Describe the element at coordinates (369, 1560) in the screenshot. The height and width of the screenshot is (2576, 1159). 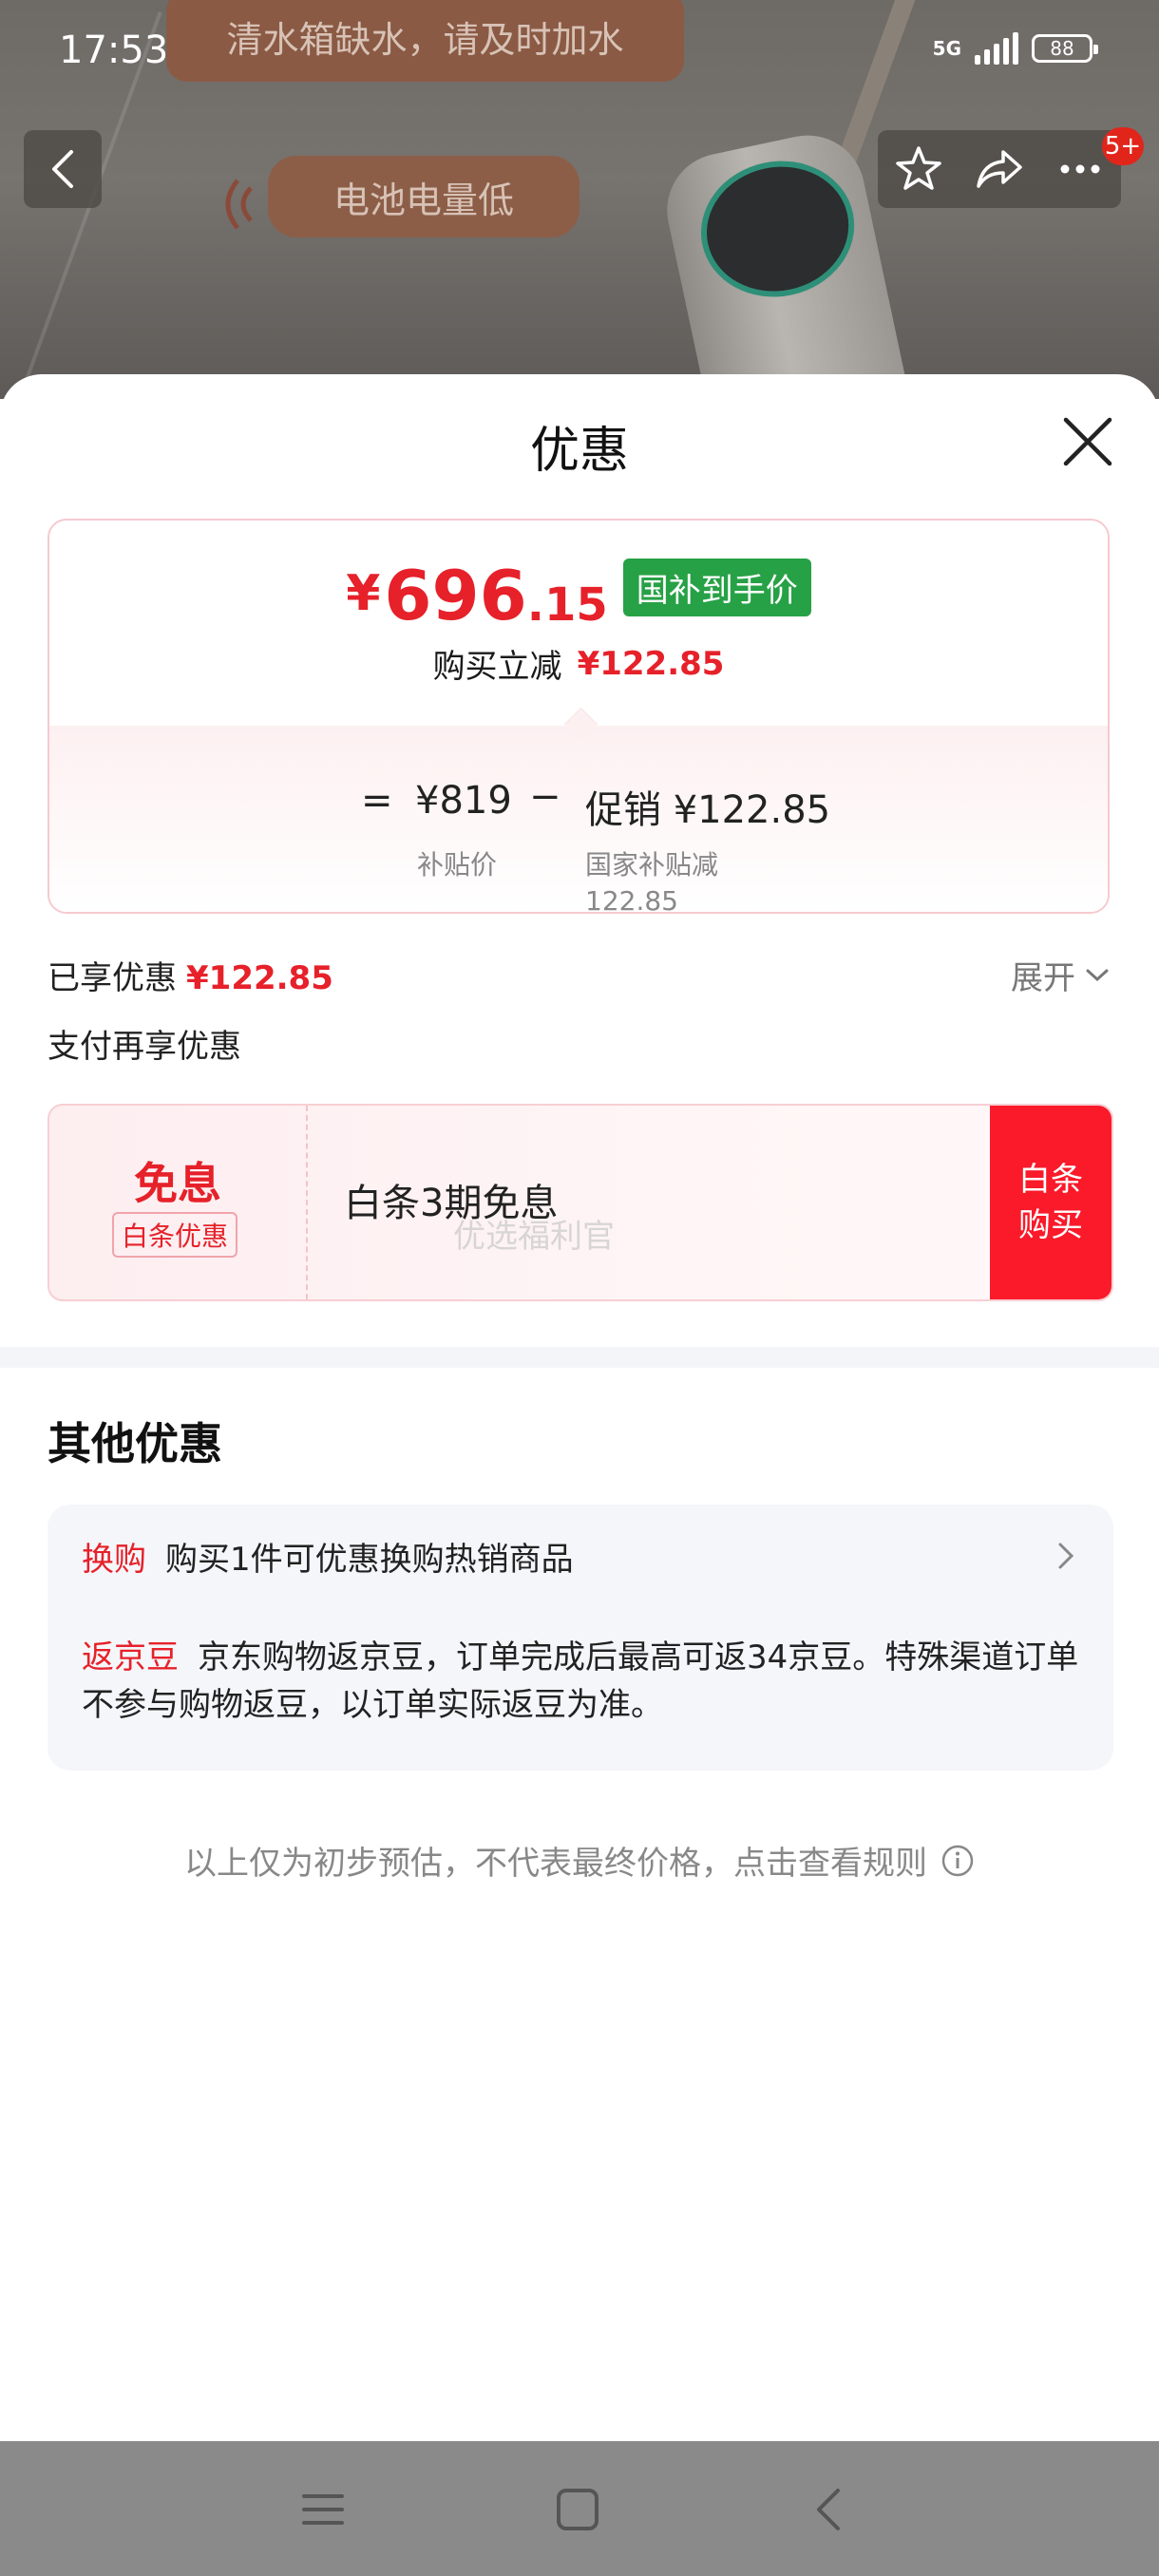
I see `exchange-text: 购买1件可优惠换购热销商品` at that location.